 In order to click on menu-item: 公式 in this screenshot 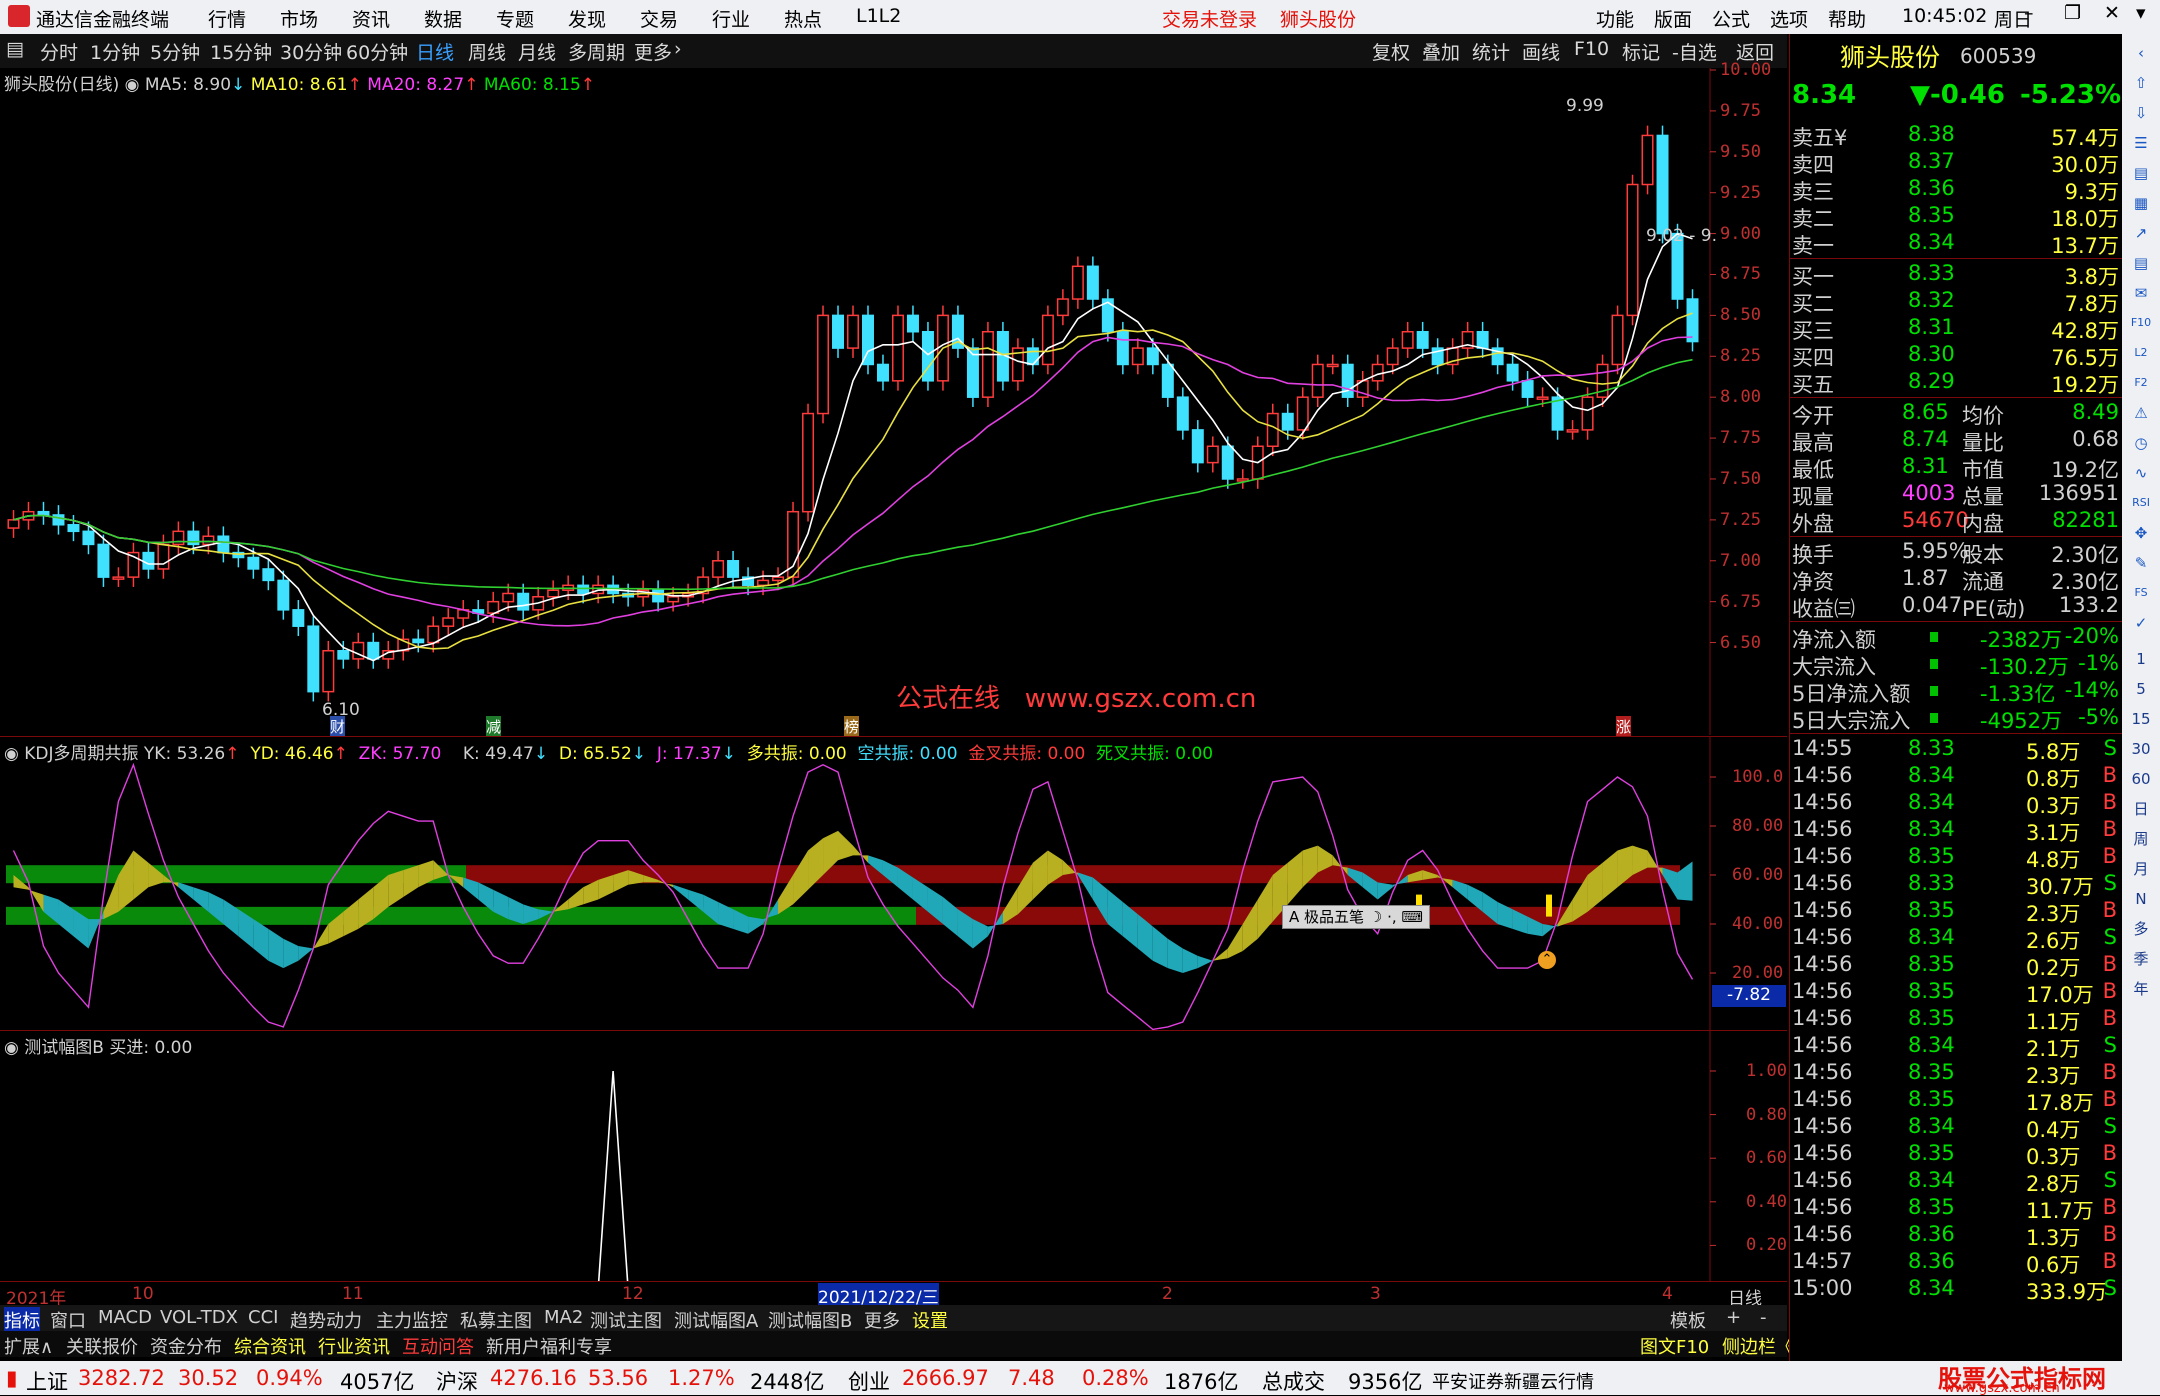, I will do `click(1731, 18)`.